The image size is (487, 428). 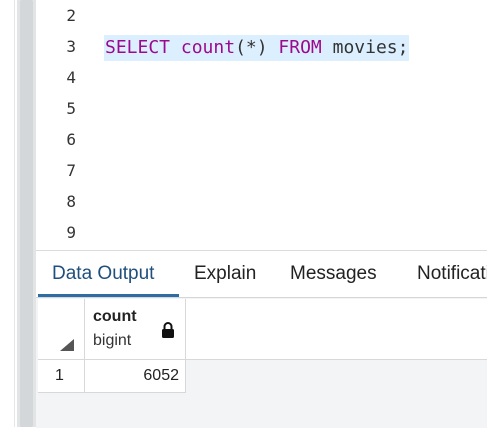 What do you see at coordinates (61, 329) in the screenshot?
I see `grid-corner-header` at bounding box center [61, 329].